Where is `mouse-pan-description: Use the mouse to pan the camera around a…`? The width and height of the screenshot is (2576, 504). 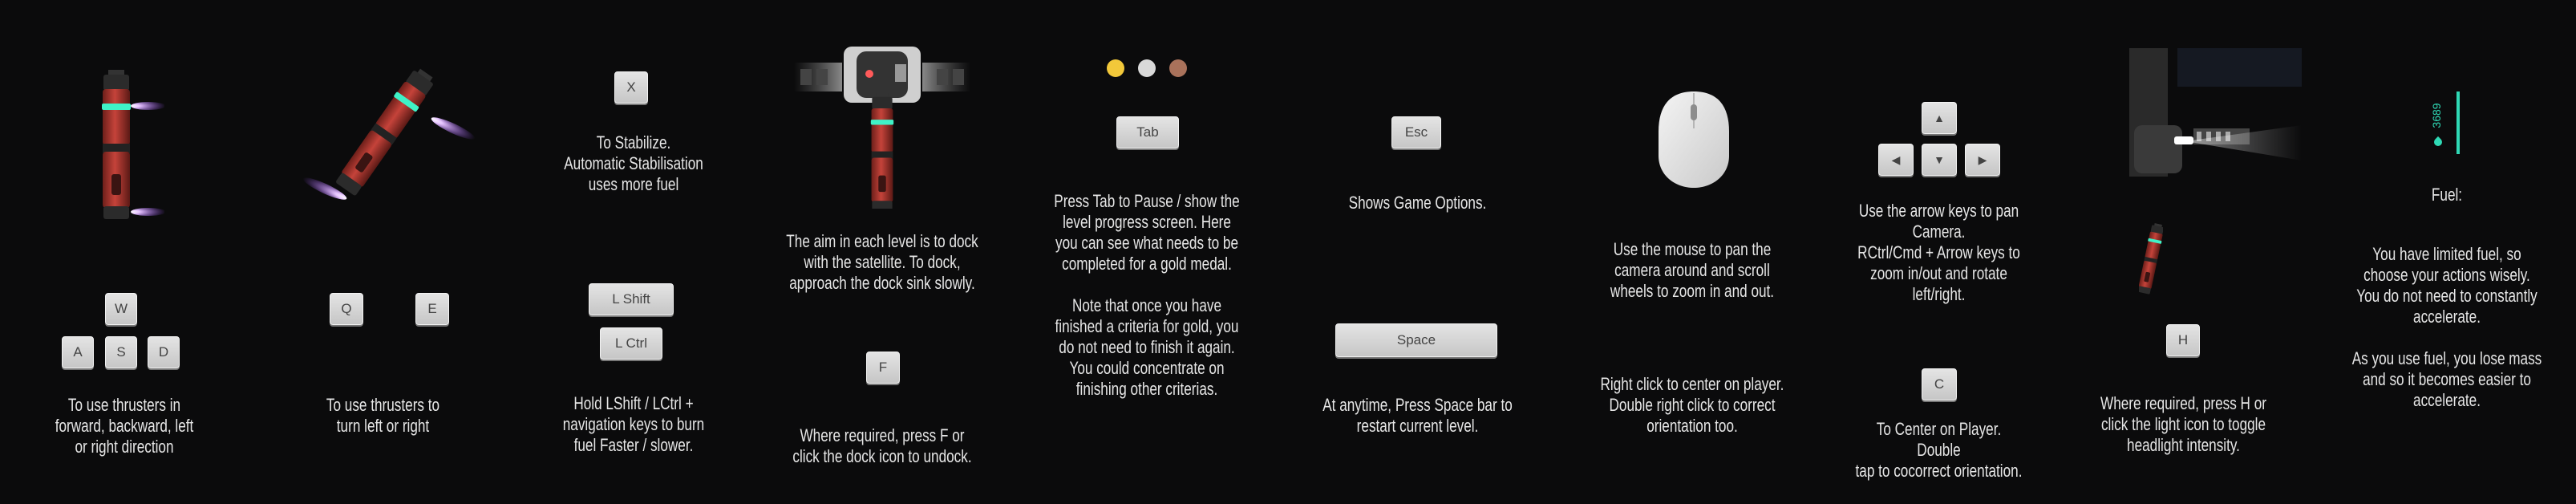
mouse-pan-description: Use the mouse to pan the camera around a… is located at coordinates (1693, 270).